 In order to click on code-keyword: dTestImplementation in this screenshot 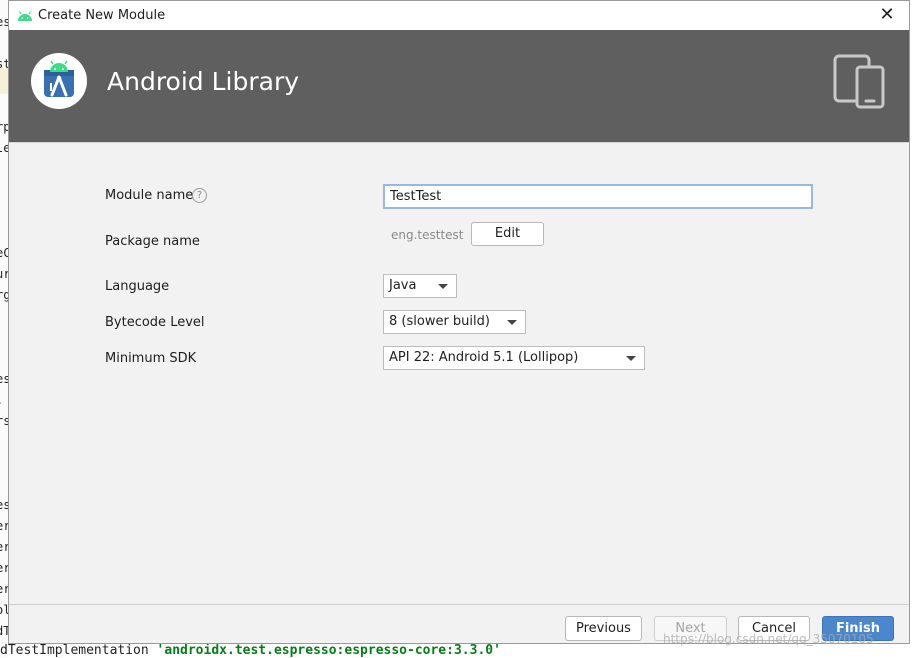, I will do `click(78, 651)`.